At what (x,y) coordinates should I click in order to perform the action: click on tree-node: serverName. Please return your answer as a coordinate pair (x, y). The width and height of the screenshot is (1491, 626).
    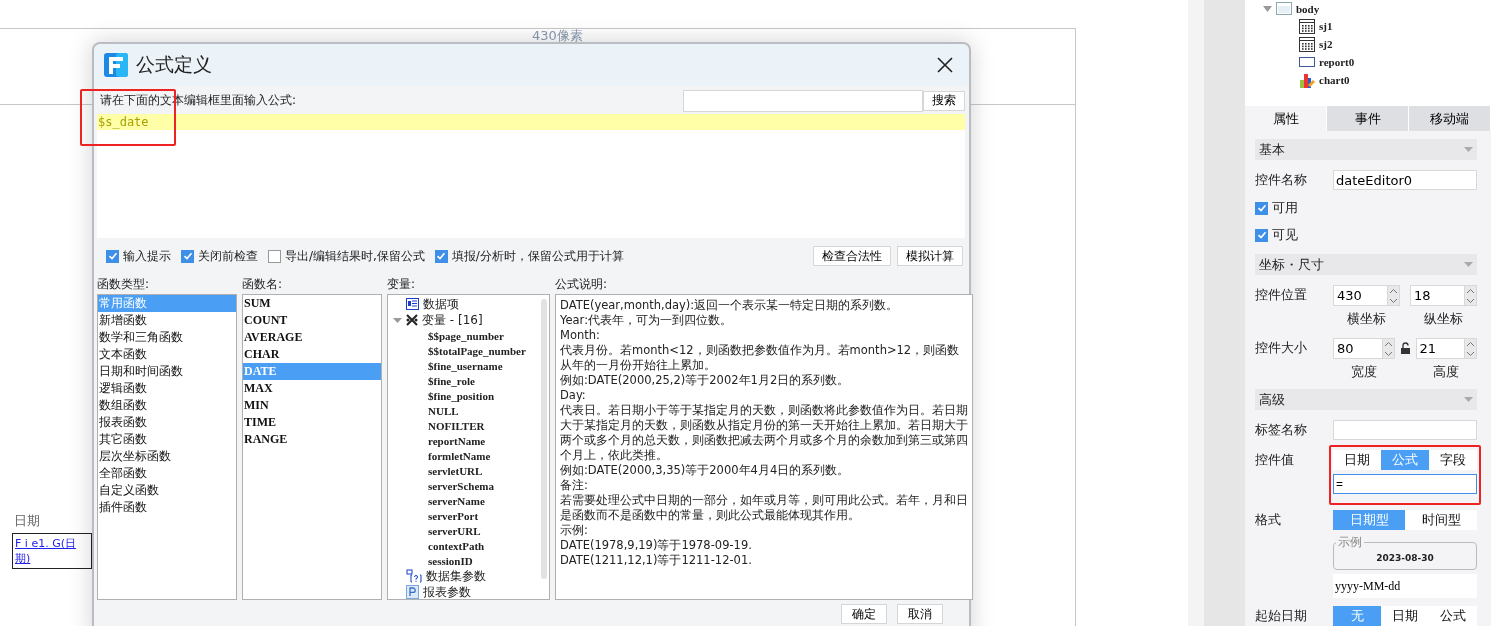
    Looking at the image, I should click on (456, 500).